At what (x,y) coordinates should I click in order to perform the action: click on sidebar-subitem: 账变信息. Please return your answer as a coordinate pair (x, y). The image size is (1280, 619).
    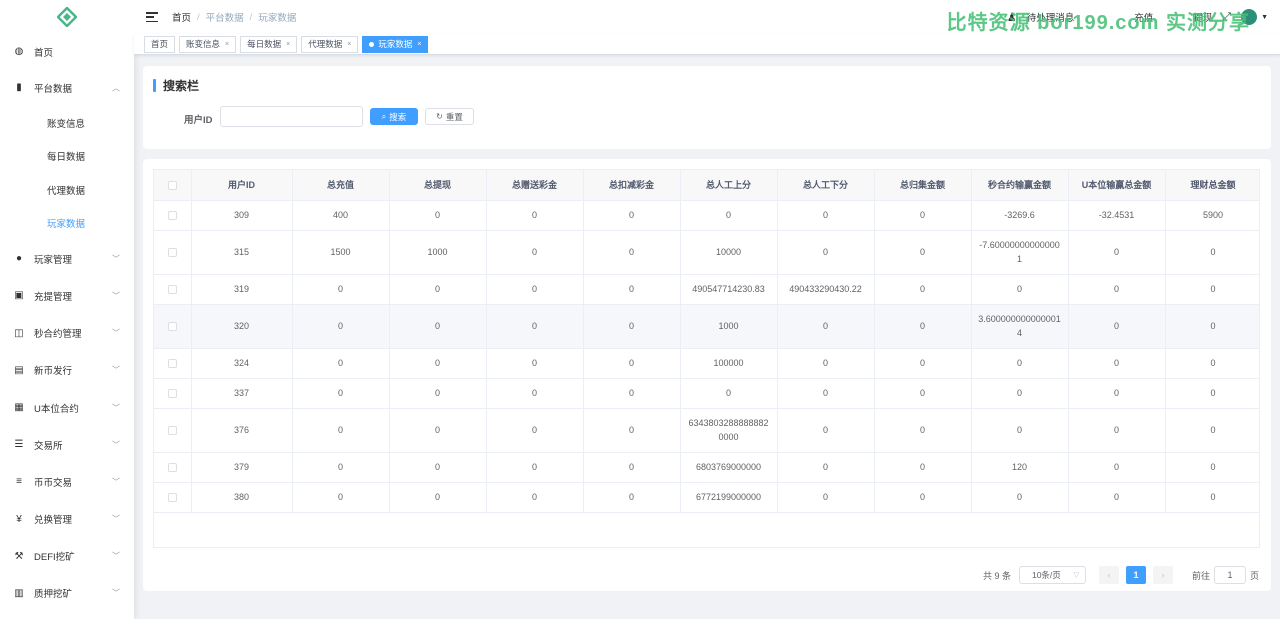
    Looking at the image, I should click on (67, 123).